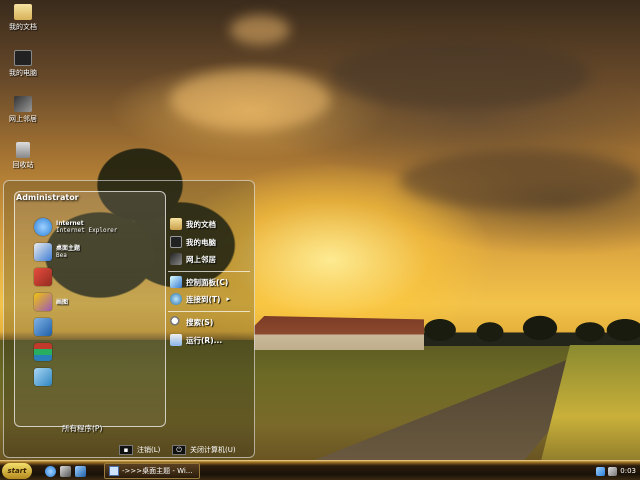 The width and height of the screenshot is (640, 480). I want to click on documents-icon, so click(176, 224).